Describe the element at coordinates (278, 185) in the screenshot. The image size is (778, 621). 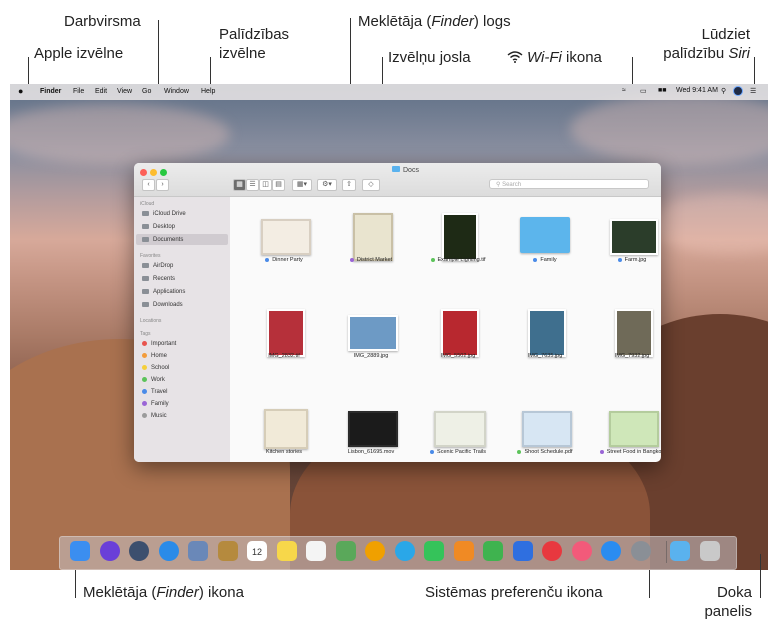
I see `gallery-view-button: ▤` at that location.